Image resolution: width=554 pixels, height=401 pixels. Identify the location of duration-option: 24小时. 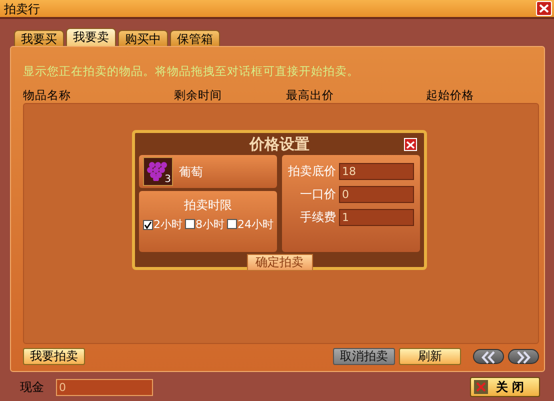
(250, 225).